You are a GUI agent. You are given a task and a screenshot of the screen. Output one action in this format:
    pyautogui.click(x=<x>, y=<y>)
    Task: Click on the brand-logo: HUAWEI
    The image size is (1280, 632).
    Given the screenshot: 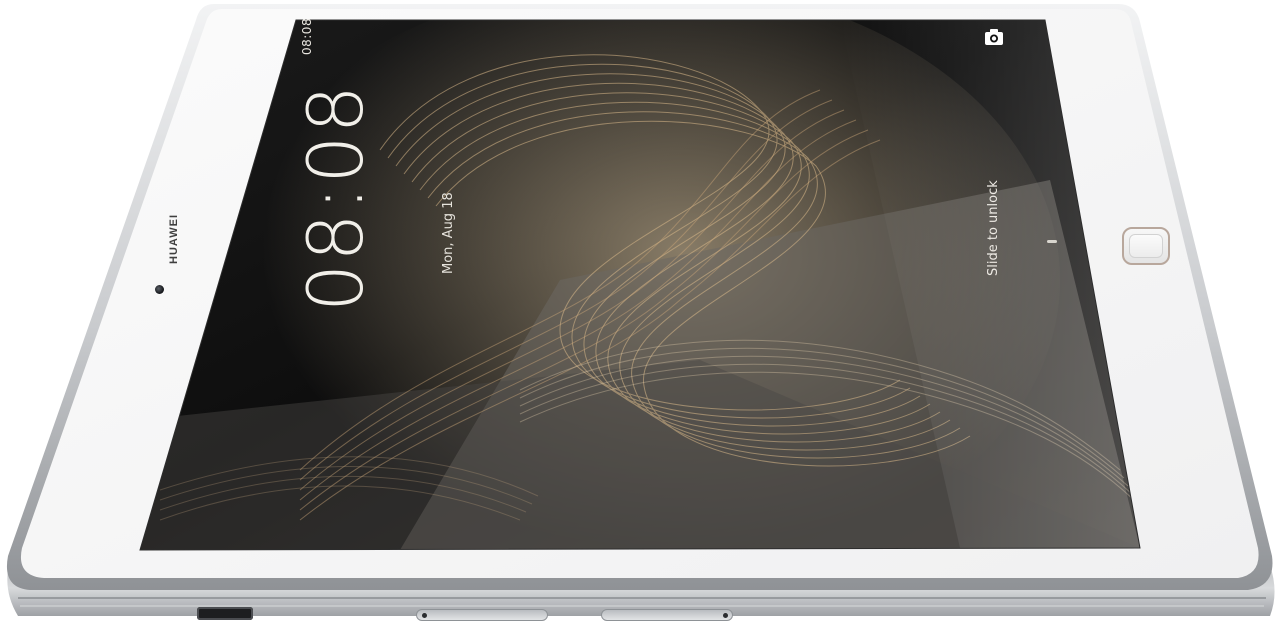 What is the action you would take?
    pyautogui.click(x=174, y=239)
    